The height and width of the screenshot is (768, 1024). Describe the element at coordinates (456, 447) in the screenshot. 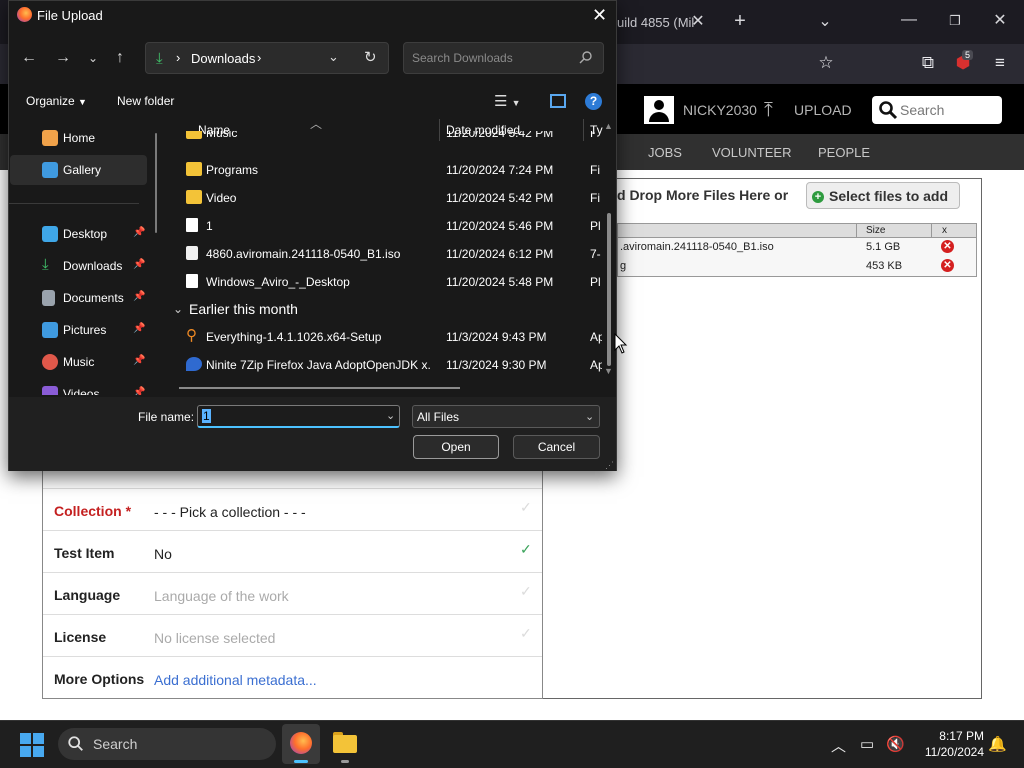

I see `open-button: Open` at that location.